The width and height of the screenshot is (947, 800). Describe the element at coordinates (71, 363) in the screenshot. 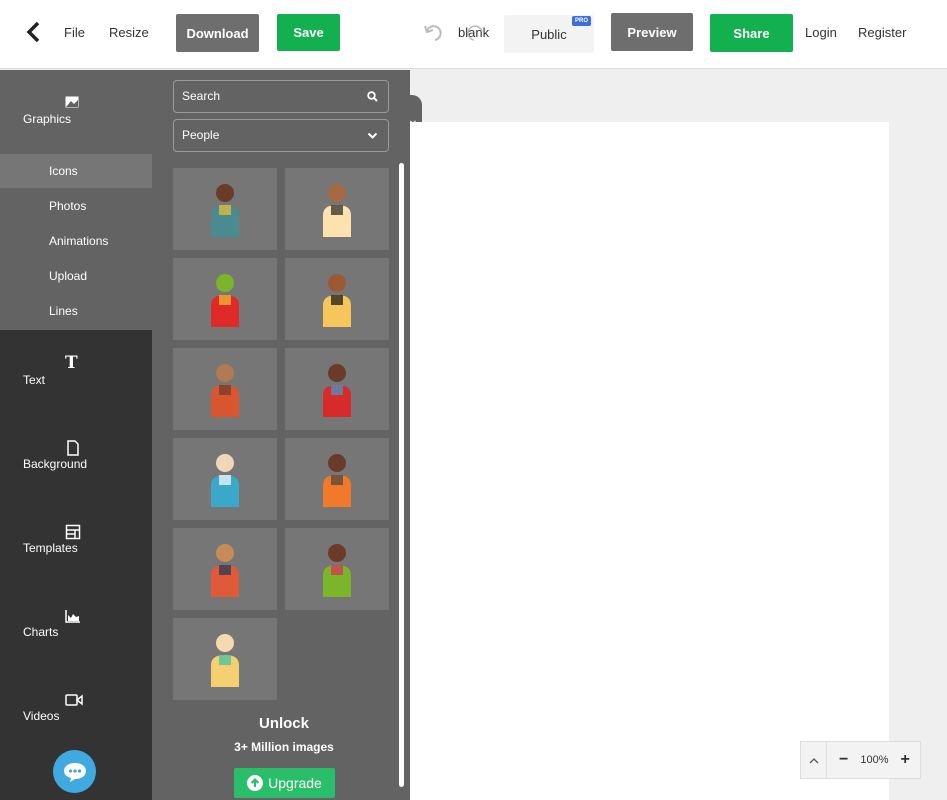

I see `text-icon: T` at that location.